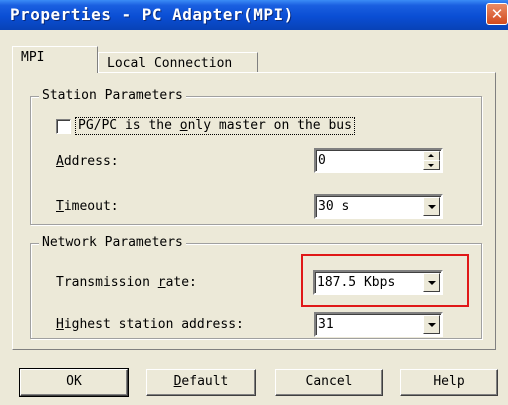  What do you see at coordinates (385, 280) in the screenshot?
I see `red-highlight-box` at bounding box center [385, 280].